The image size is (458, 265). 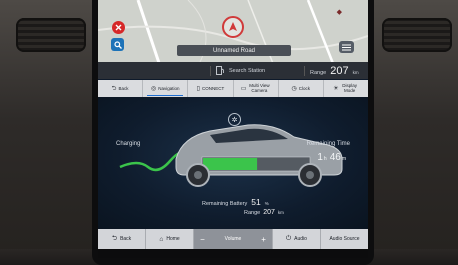 I want to click on navigation-map: ◆ Unnamed Road, so click(x=233, y=33).